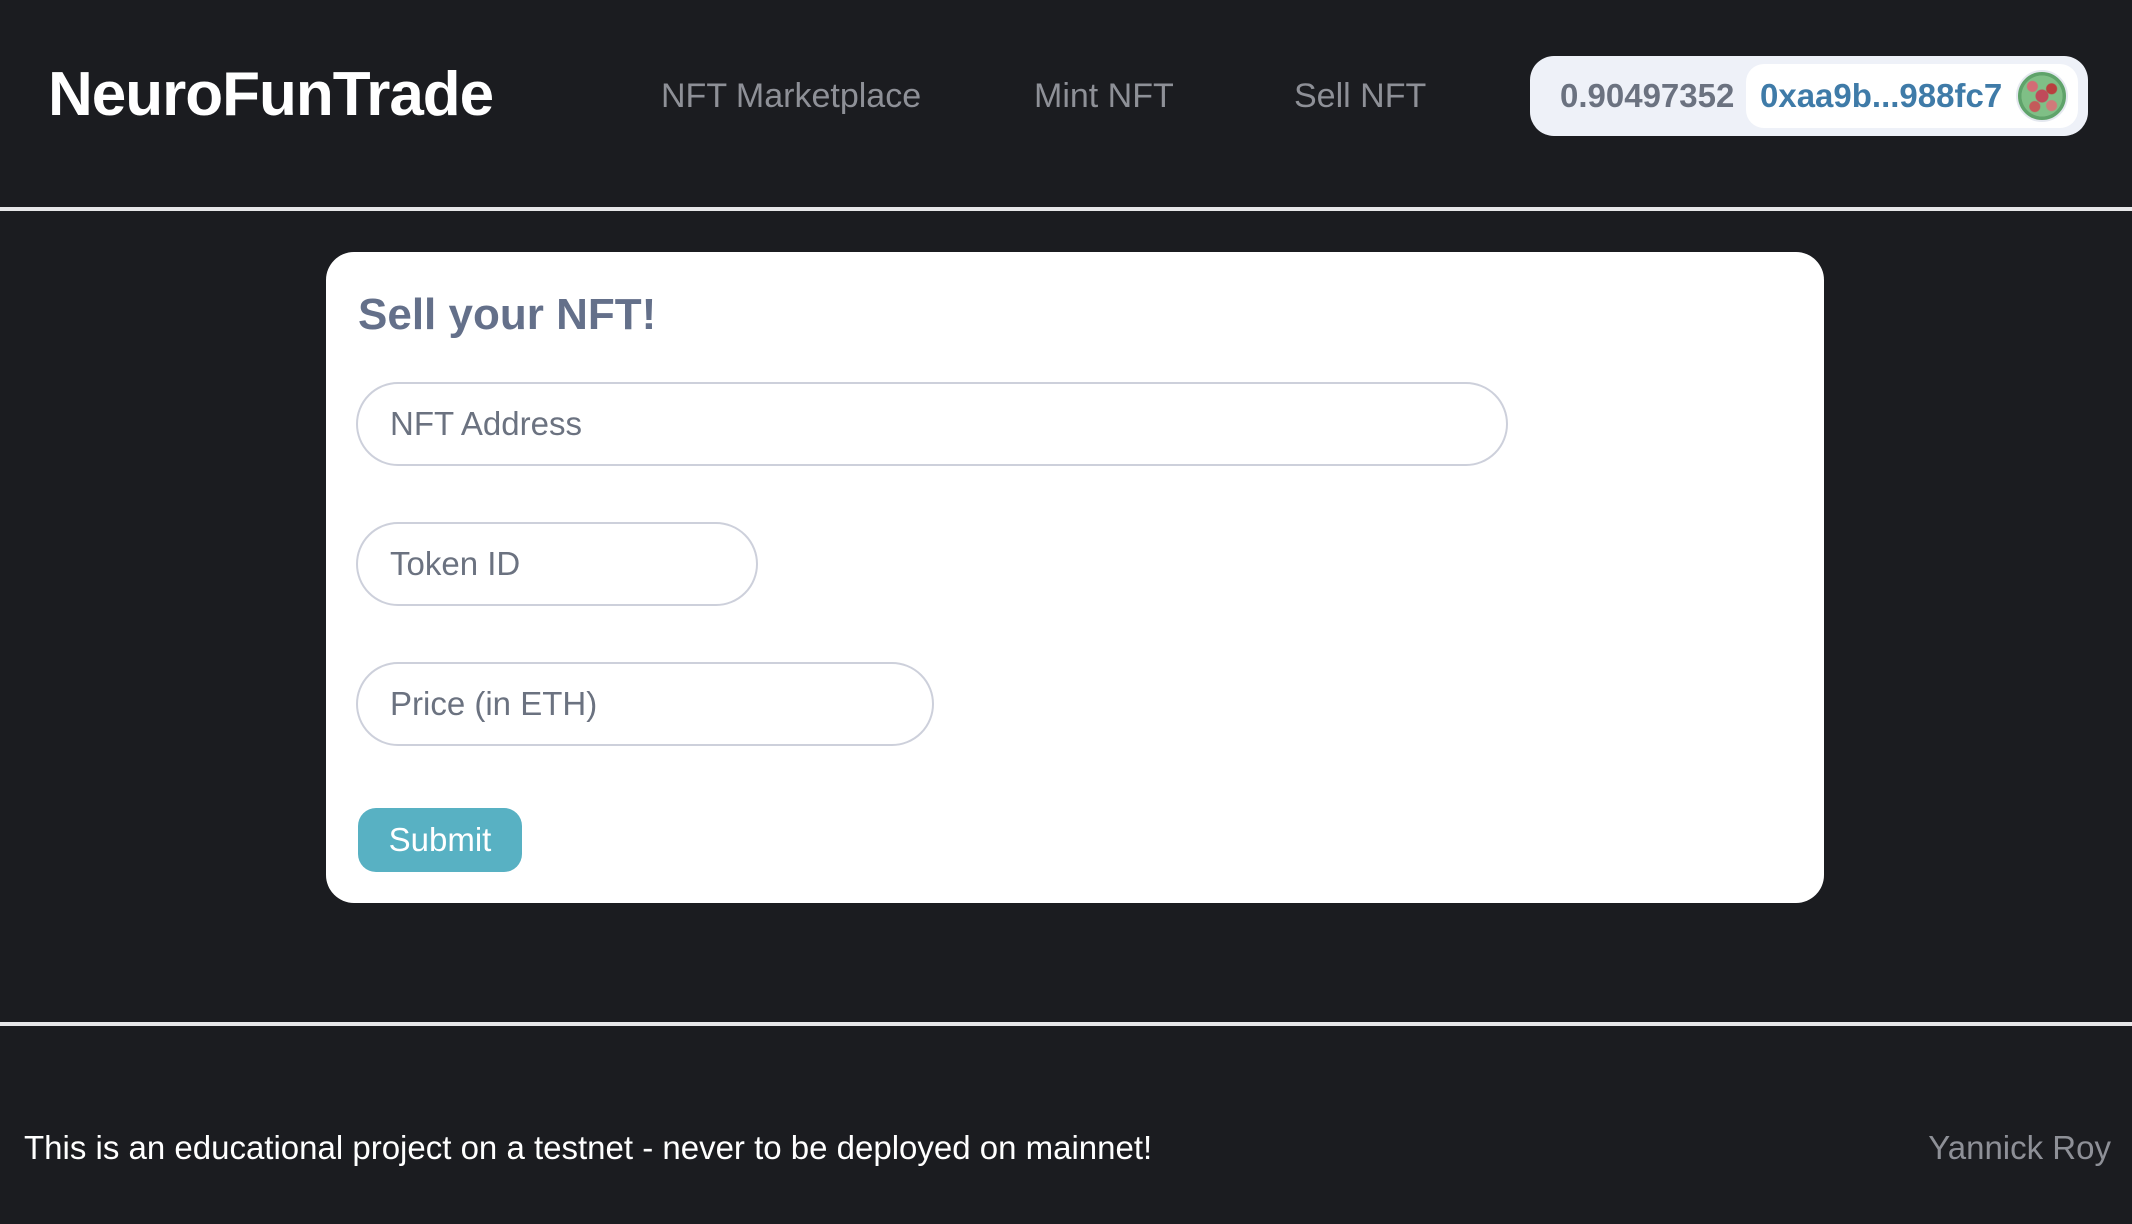  I want to click on identicon-avatar-icon, so click(2042, 96).